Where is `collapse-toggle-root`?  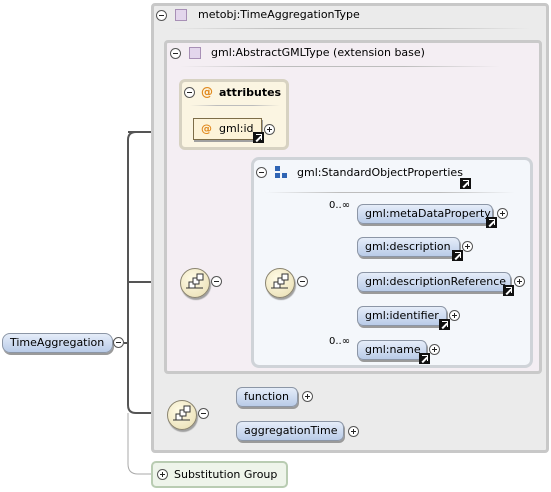
collapse-toggle-root is located at coordinates (118, 342).